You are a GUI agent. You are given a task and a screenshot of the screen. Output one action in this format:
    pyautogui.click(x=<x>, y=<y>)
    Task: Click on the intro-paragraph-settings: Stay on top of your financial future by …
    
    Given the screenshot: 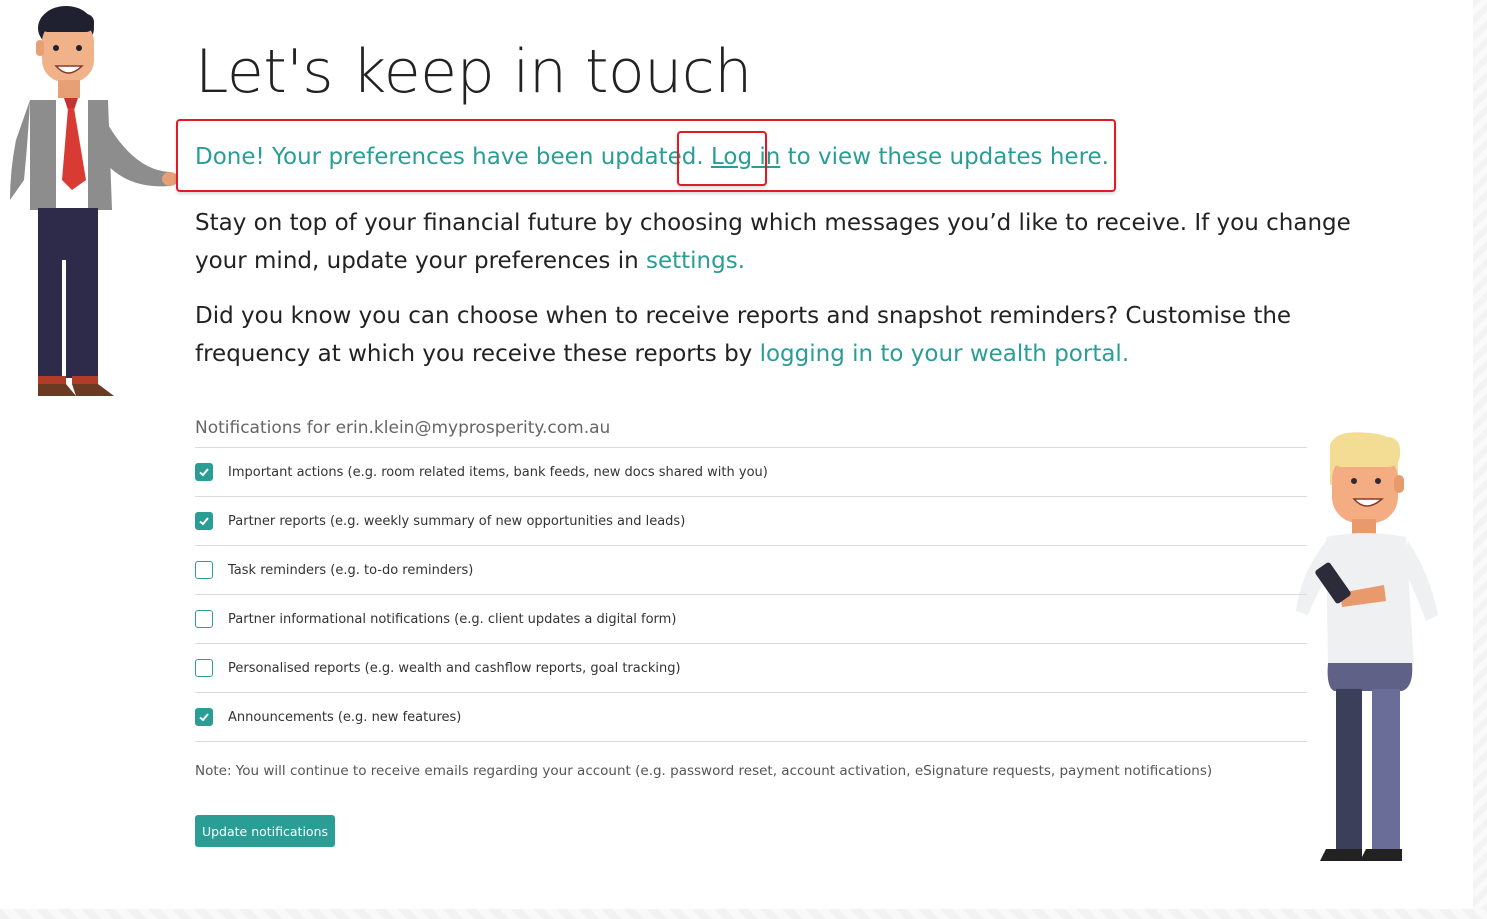 What is the action you would take?
    pyautogui.click(x=785, y=242)
    